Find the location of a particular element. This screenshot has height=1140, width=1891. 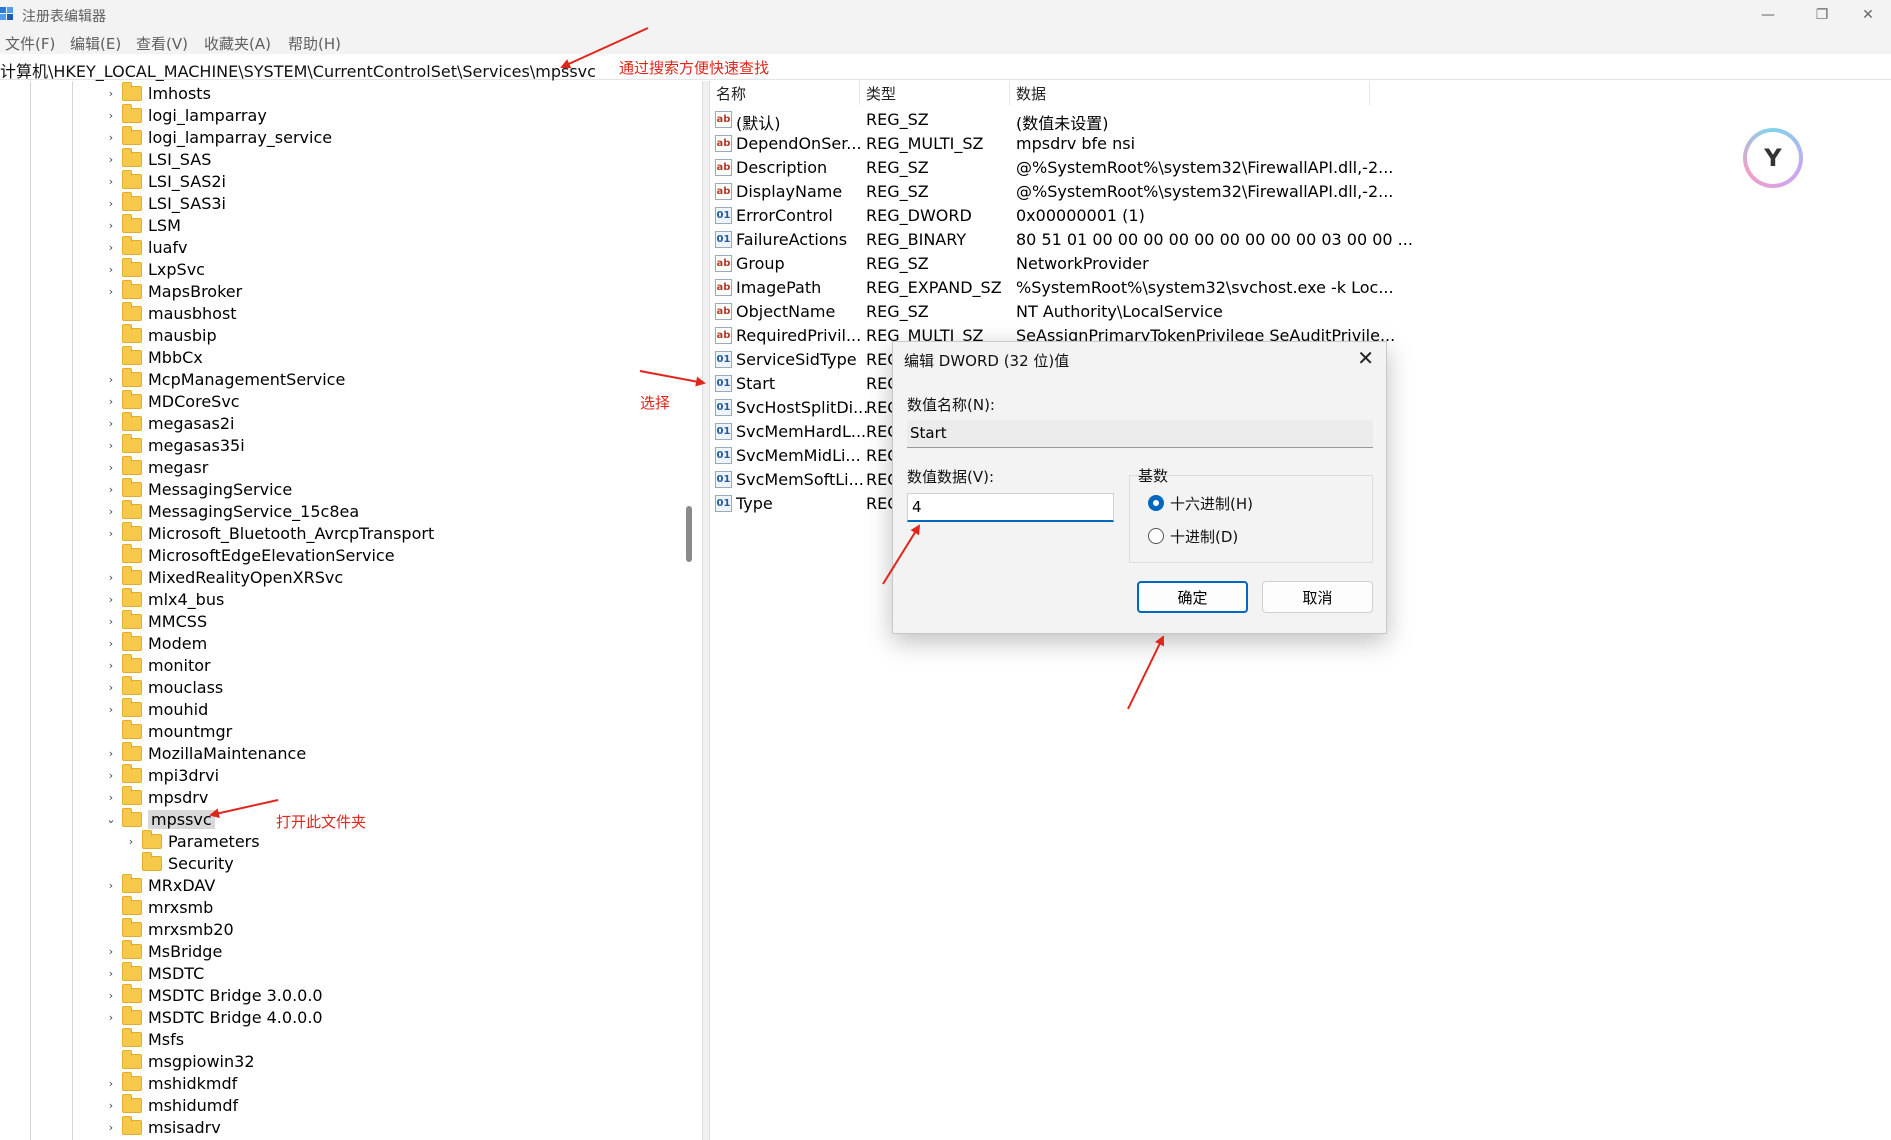

tree-item: mausbhost is located at coordinates (170, 312).